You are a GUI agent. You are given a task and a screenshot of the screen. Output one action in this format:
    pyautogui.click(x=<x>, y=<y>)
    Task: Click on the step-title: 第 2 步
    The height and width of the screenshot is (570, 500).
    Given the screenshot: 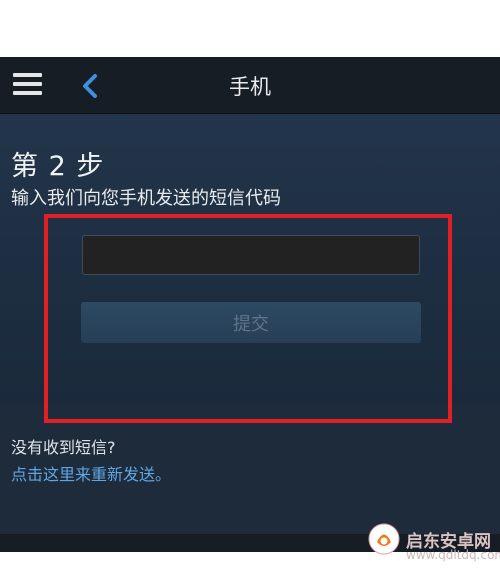 What is the action you would take?
    pyautogui.click(x=58, y=166)
    